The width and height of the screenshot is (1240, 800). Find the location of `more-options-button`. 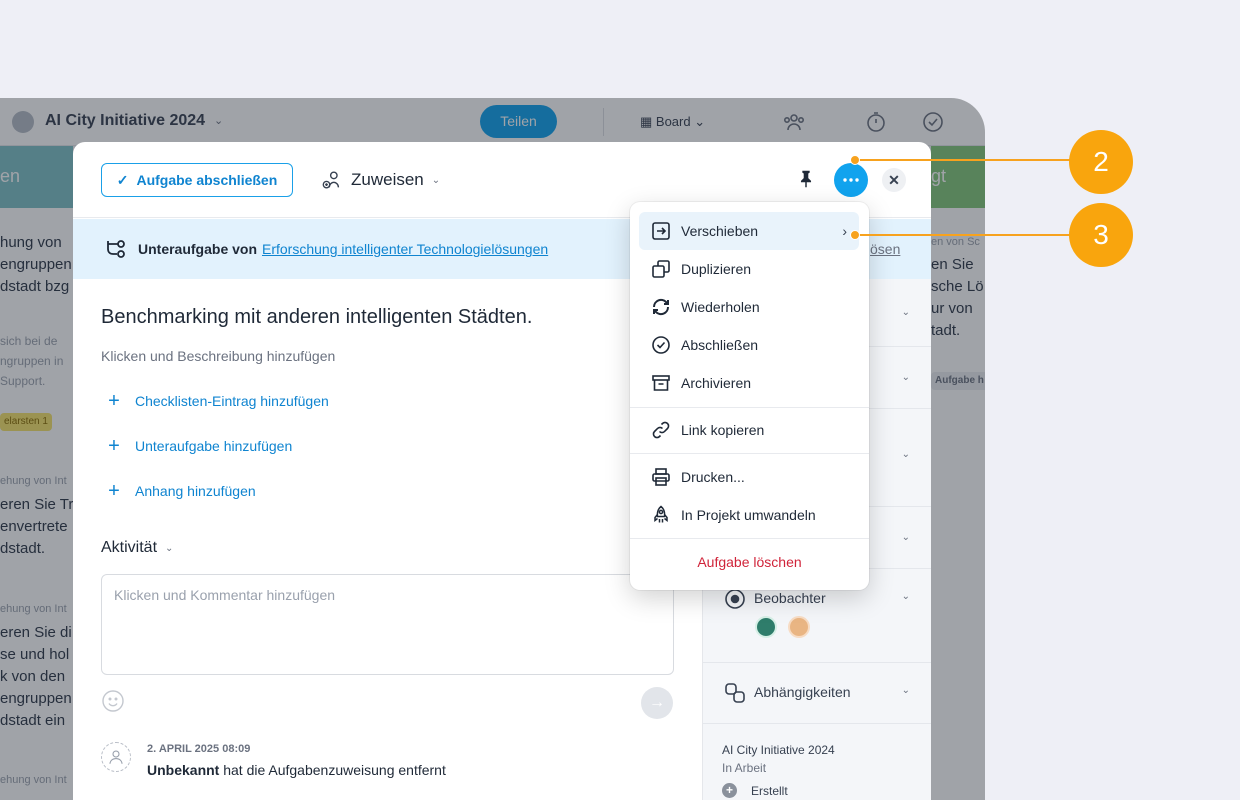

more-options-button is located at coordinates (851, 180).